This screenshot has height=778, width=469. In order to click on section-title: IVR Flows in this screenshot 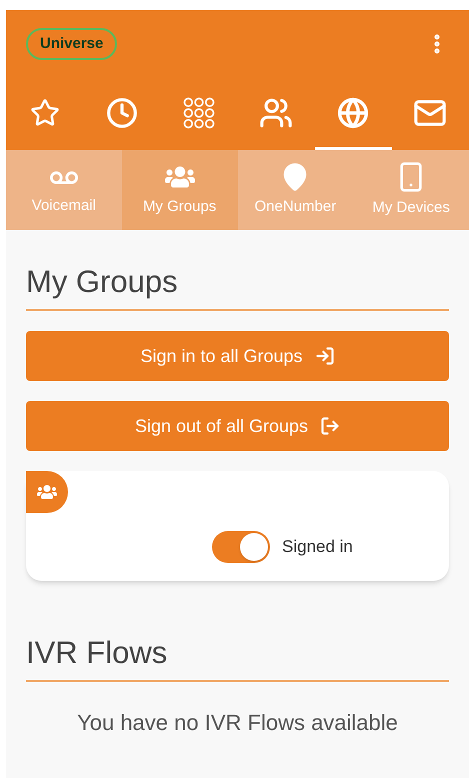, I will do `click(237, 659)`.